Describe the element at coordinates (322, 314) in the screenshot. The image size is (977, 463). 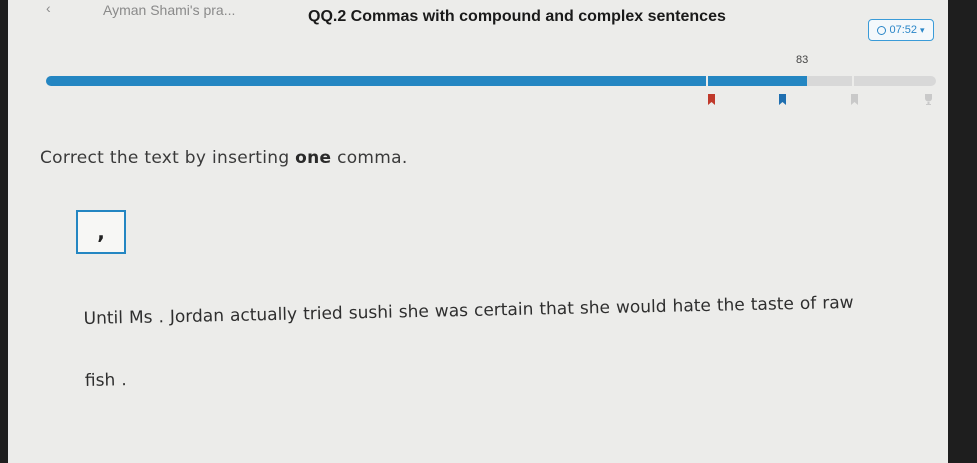
I see `sentence-word: tried` at that location.